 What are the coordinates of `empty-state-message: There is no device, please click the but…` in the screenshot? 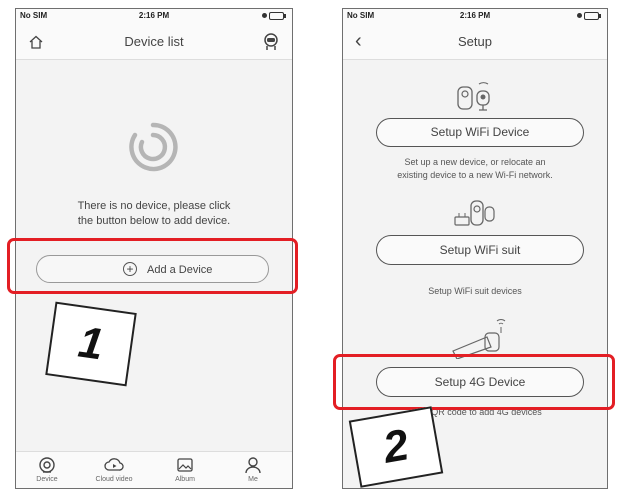 It's located at (154, 214).